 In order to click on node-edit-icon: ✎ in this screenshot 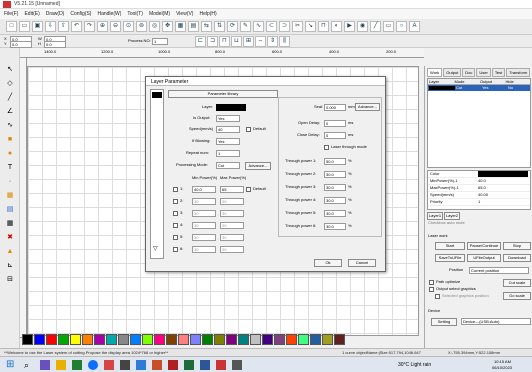, I will do `click(245, 26)`.